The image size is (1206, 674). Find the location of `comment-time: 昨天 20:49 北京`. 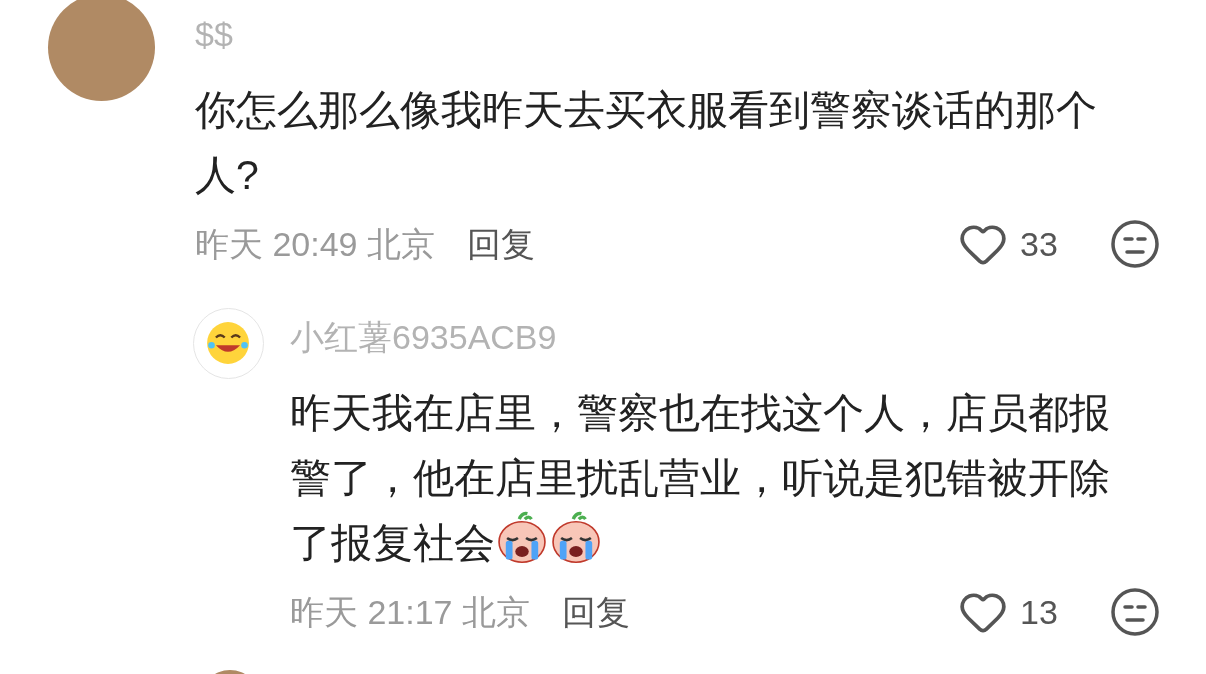

comment-time: 昨天 20:49 北京 is located at coordinates (315, 244).